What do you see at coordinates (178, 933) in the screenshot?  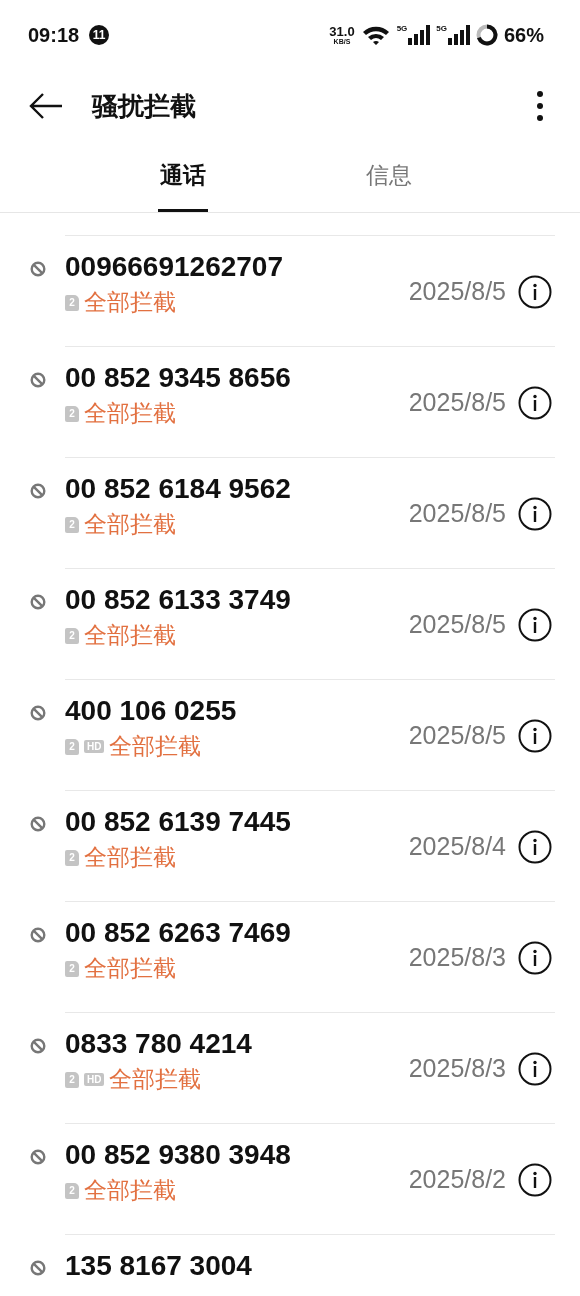 I see `phone-number: 00 852 6263 7469` at bounding box center [178, 933].